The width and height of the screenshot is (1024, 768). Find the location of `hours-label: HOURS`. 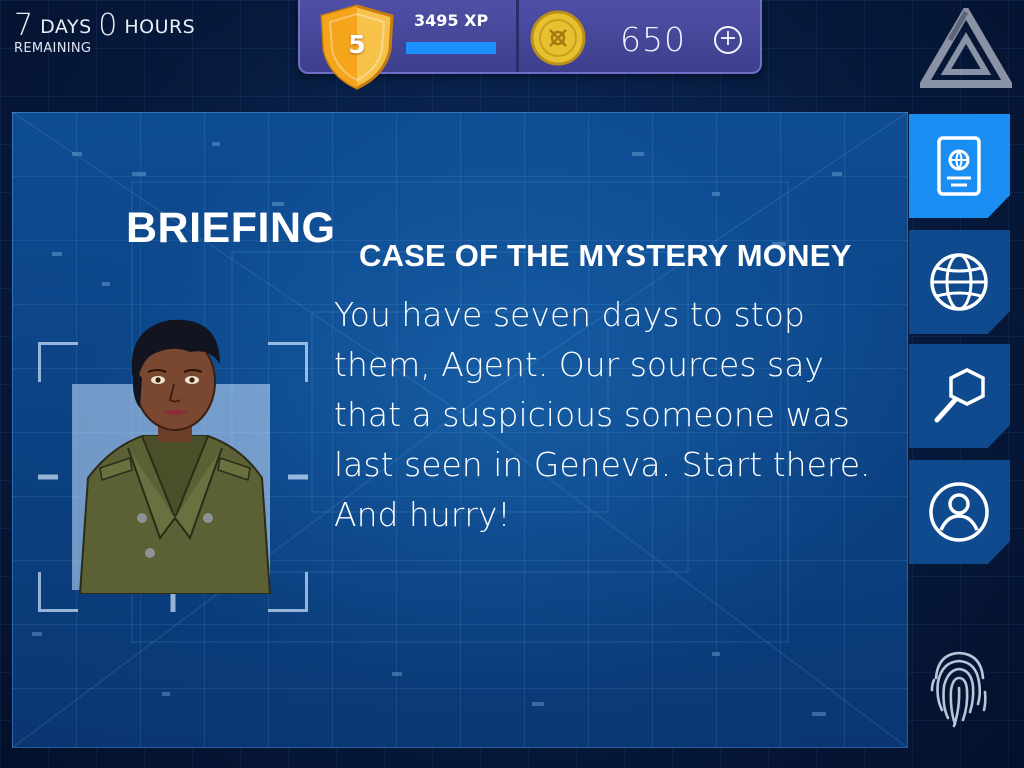

hours-label: HOURS is located at coordinates (160, 27).